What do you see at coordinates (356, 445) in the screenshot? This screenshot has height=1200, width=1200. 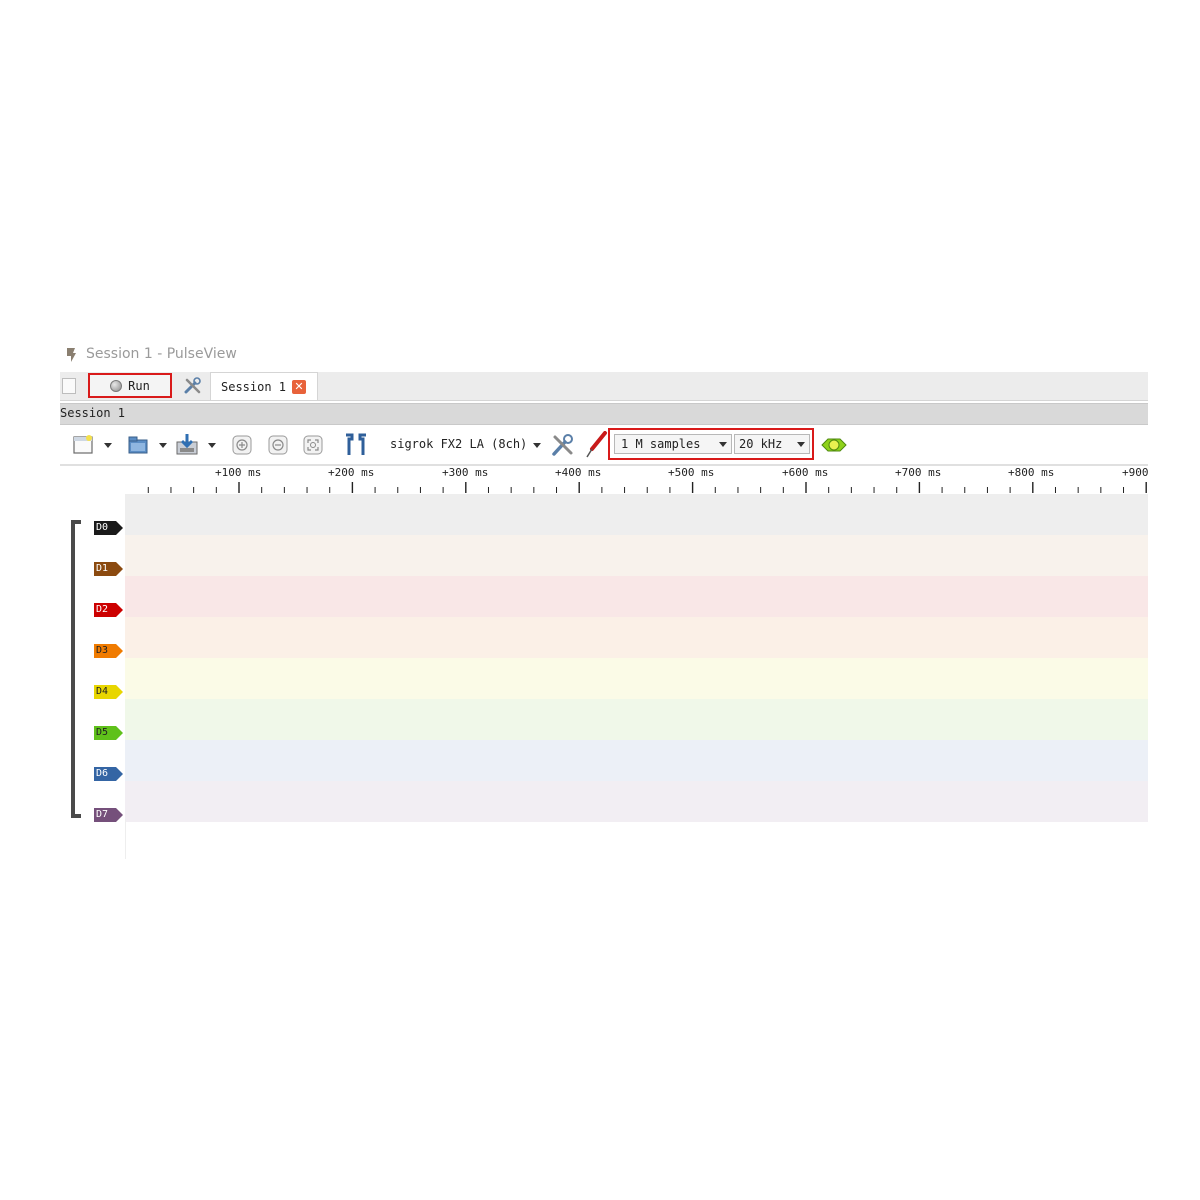 I see `cursor-markers-icon` at bounding box center [356, 445].